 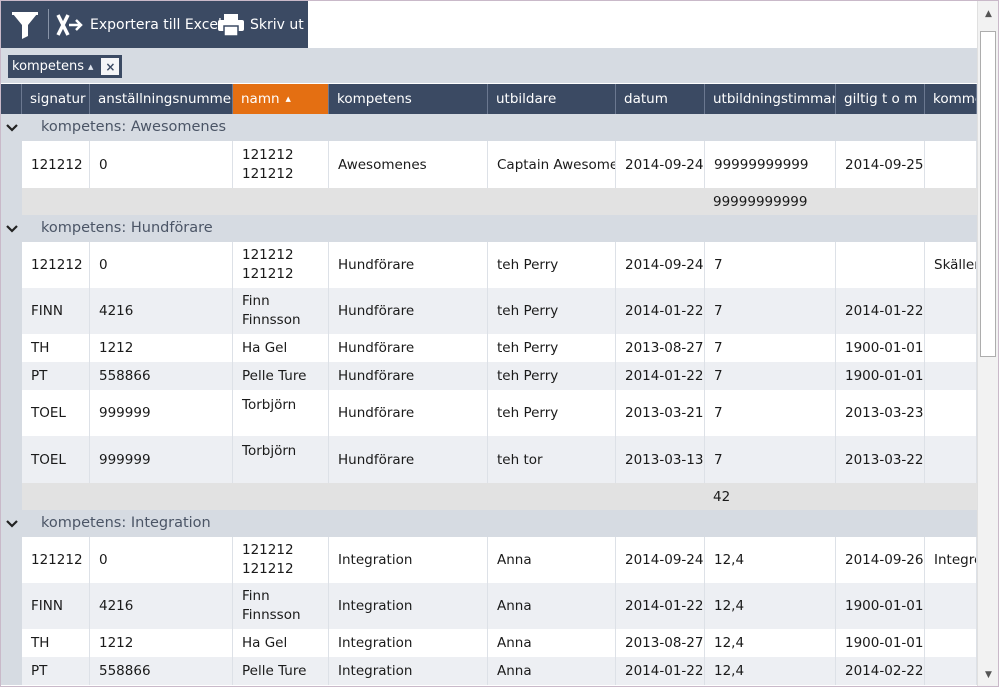 I want to click on scroll-down-arrow-icon: ▼, so click(x=988, y=675).